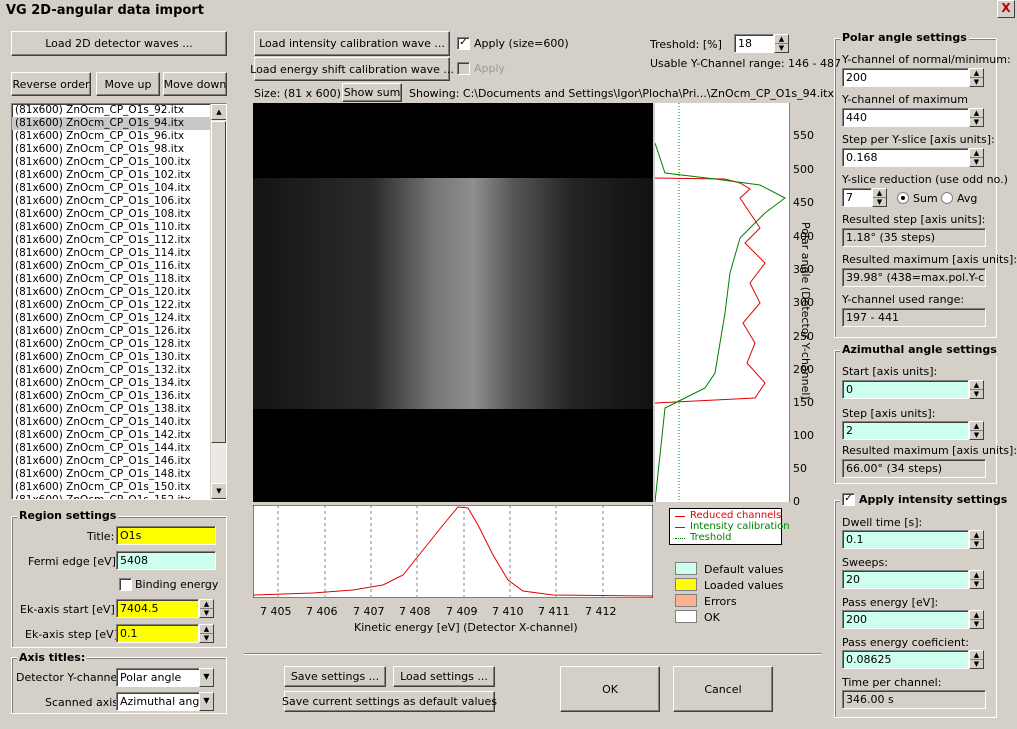 The image size is (1017, 729). What do you see at coordinates (119, 240) in the screenshot?
I see `list-item: (81x600) ZnOcm_CP_O1s_112.itx` at bounding box center [119, 240].